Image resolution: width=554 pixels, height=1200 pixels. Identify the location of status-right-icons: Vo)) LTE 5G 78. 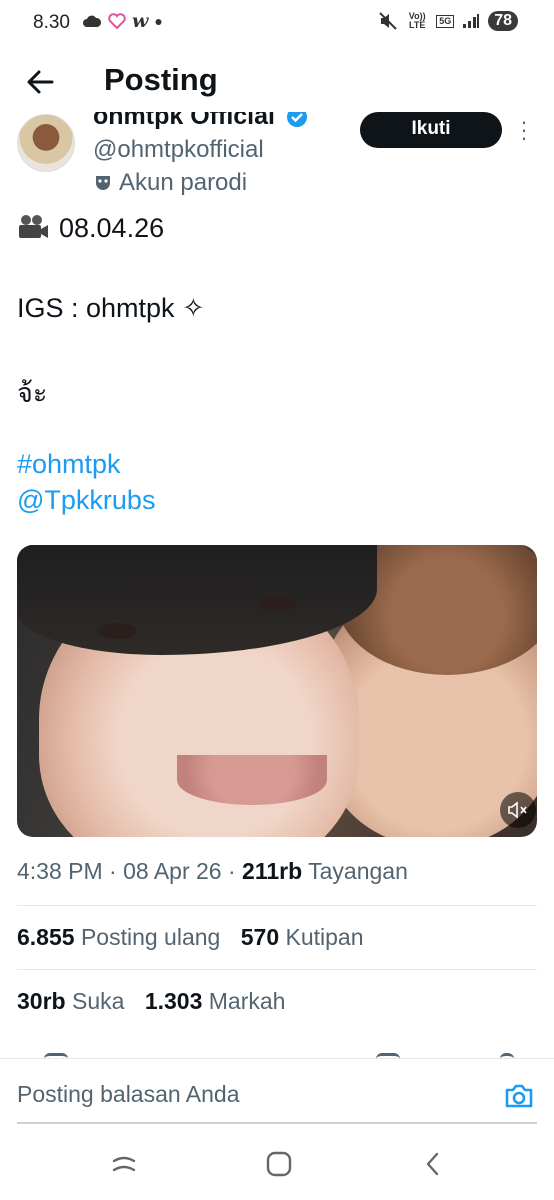
(448, 21).